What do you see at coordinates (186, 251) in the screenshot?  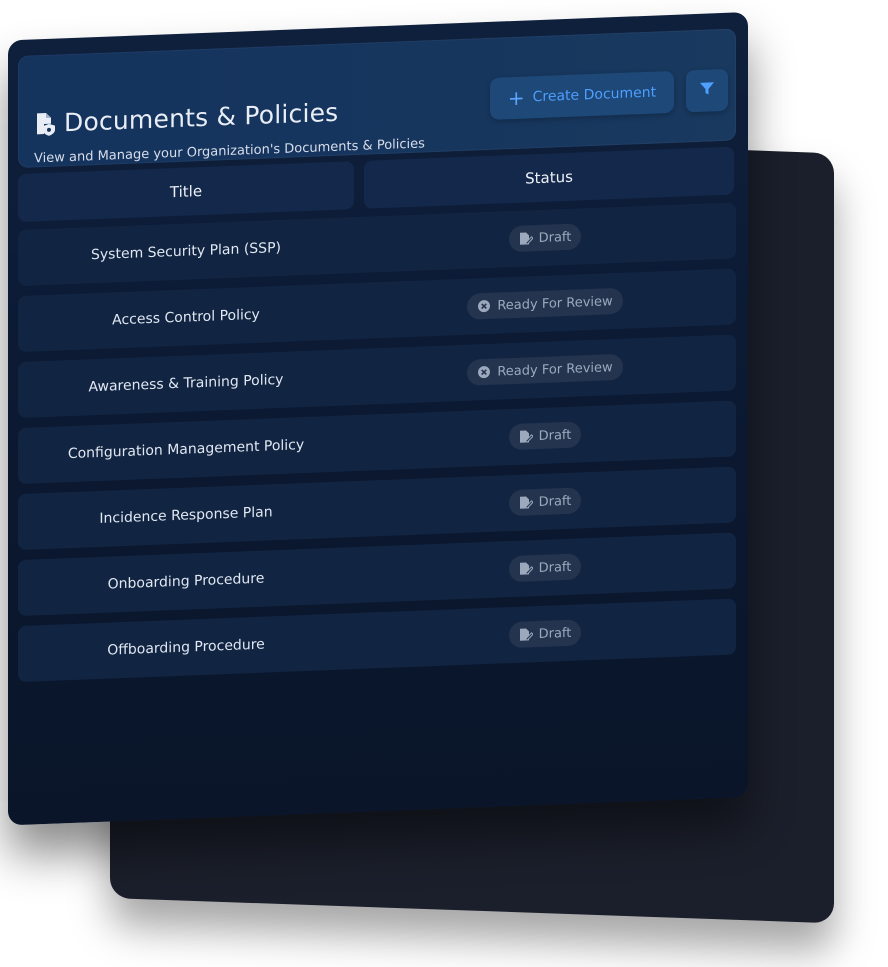 I see `document-title: System Security Plan (SSP)` at bounding box center [186, 251].